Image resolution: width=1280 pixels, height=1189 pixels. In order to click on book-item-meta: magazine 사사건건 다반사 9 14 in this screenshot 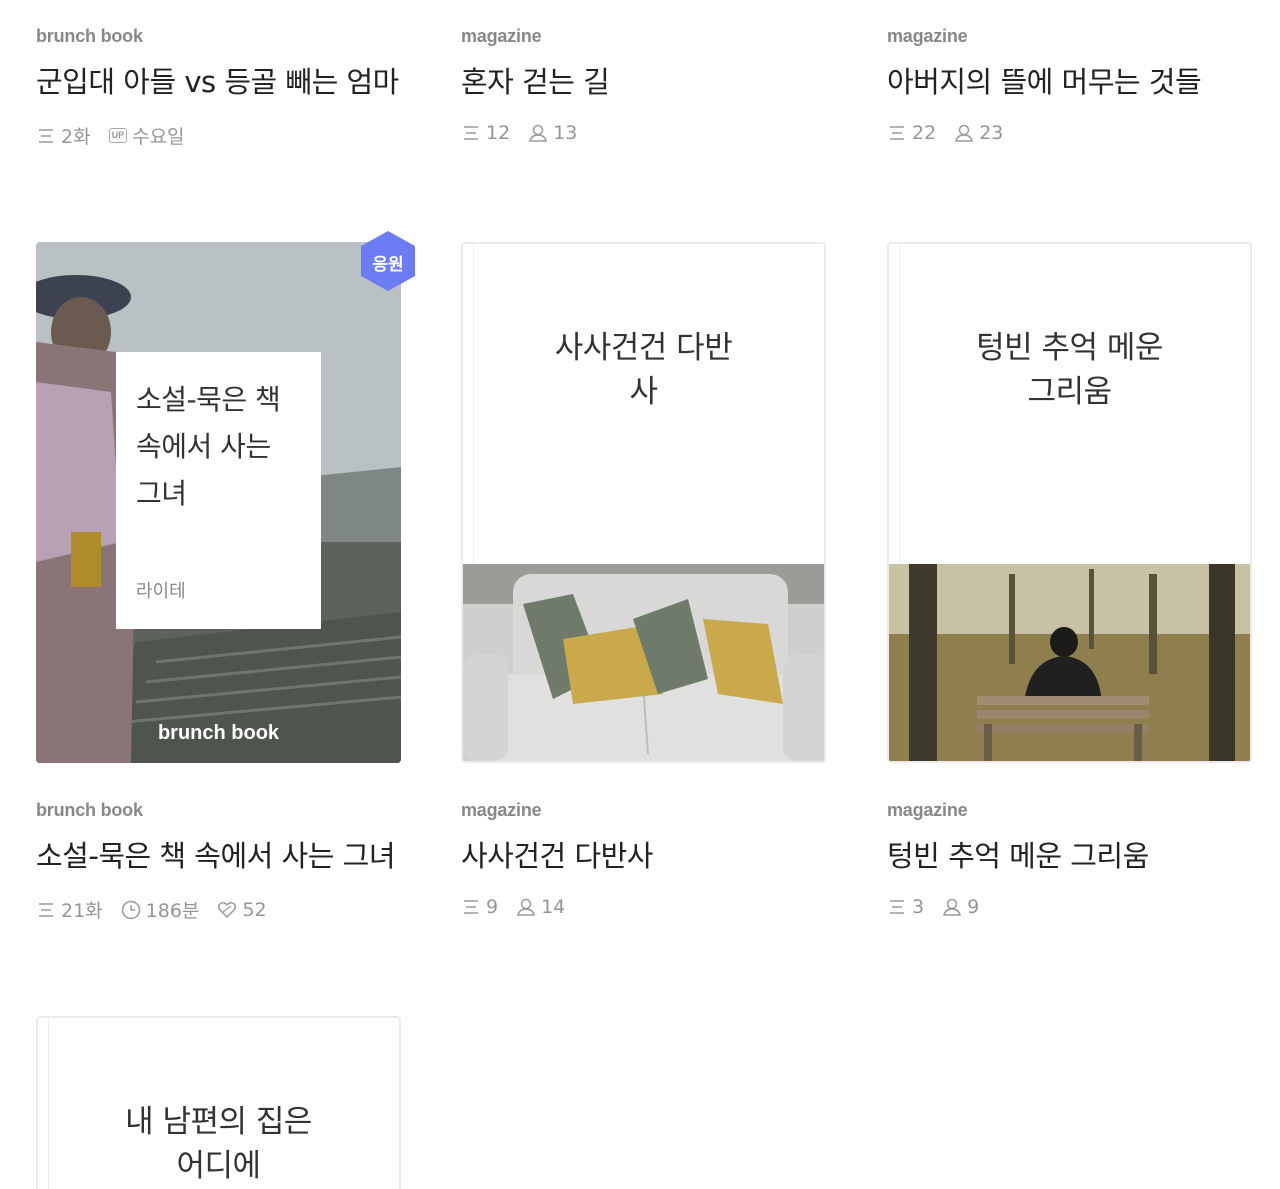, I will do `click(646, 859)`.